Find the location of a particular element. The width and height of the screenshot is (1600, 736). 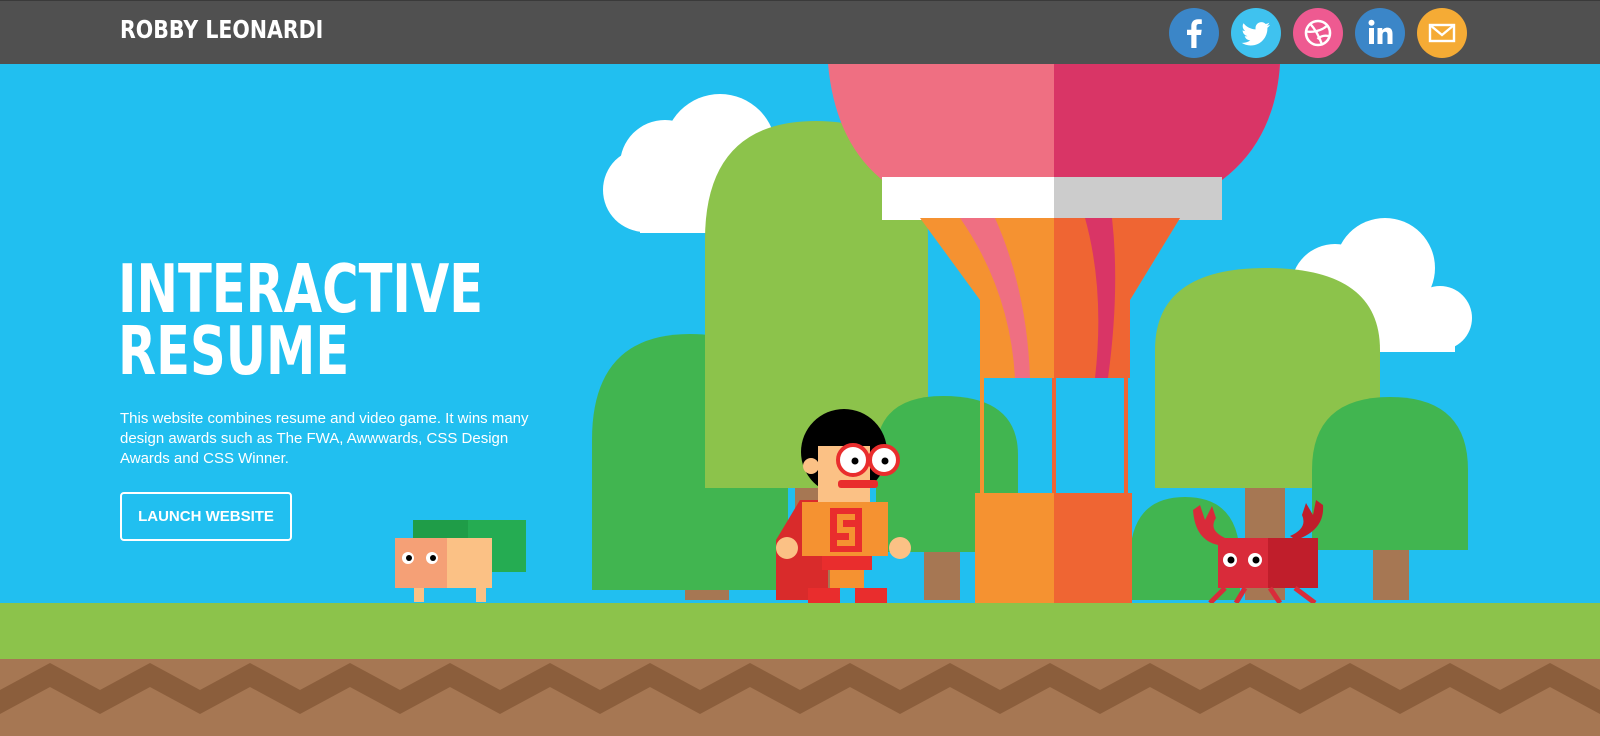

hero-title: INTERACTIVE RESUME is located at coordinates (300, 320).